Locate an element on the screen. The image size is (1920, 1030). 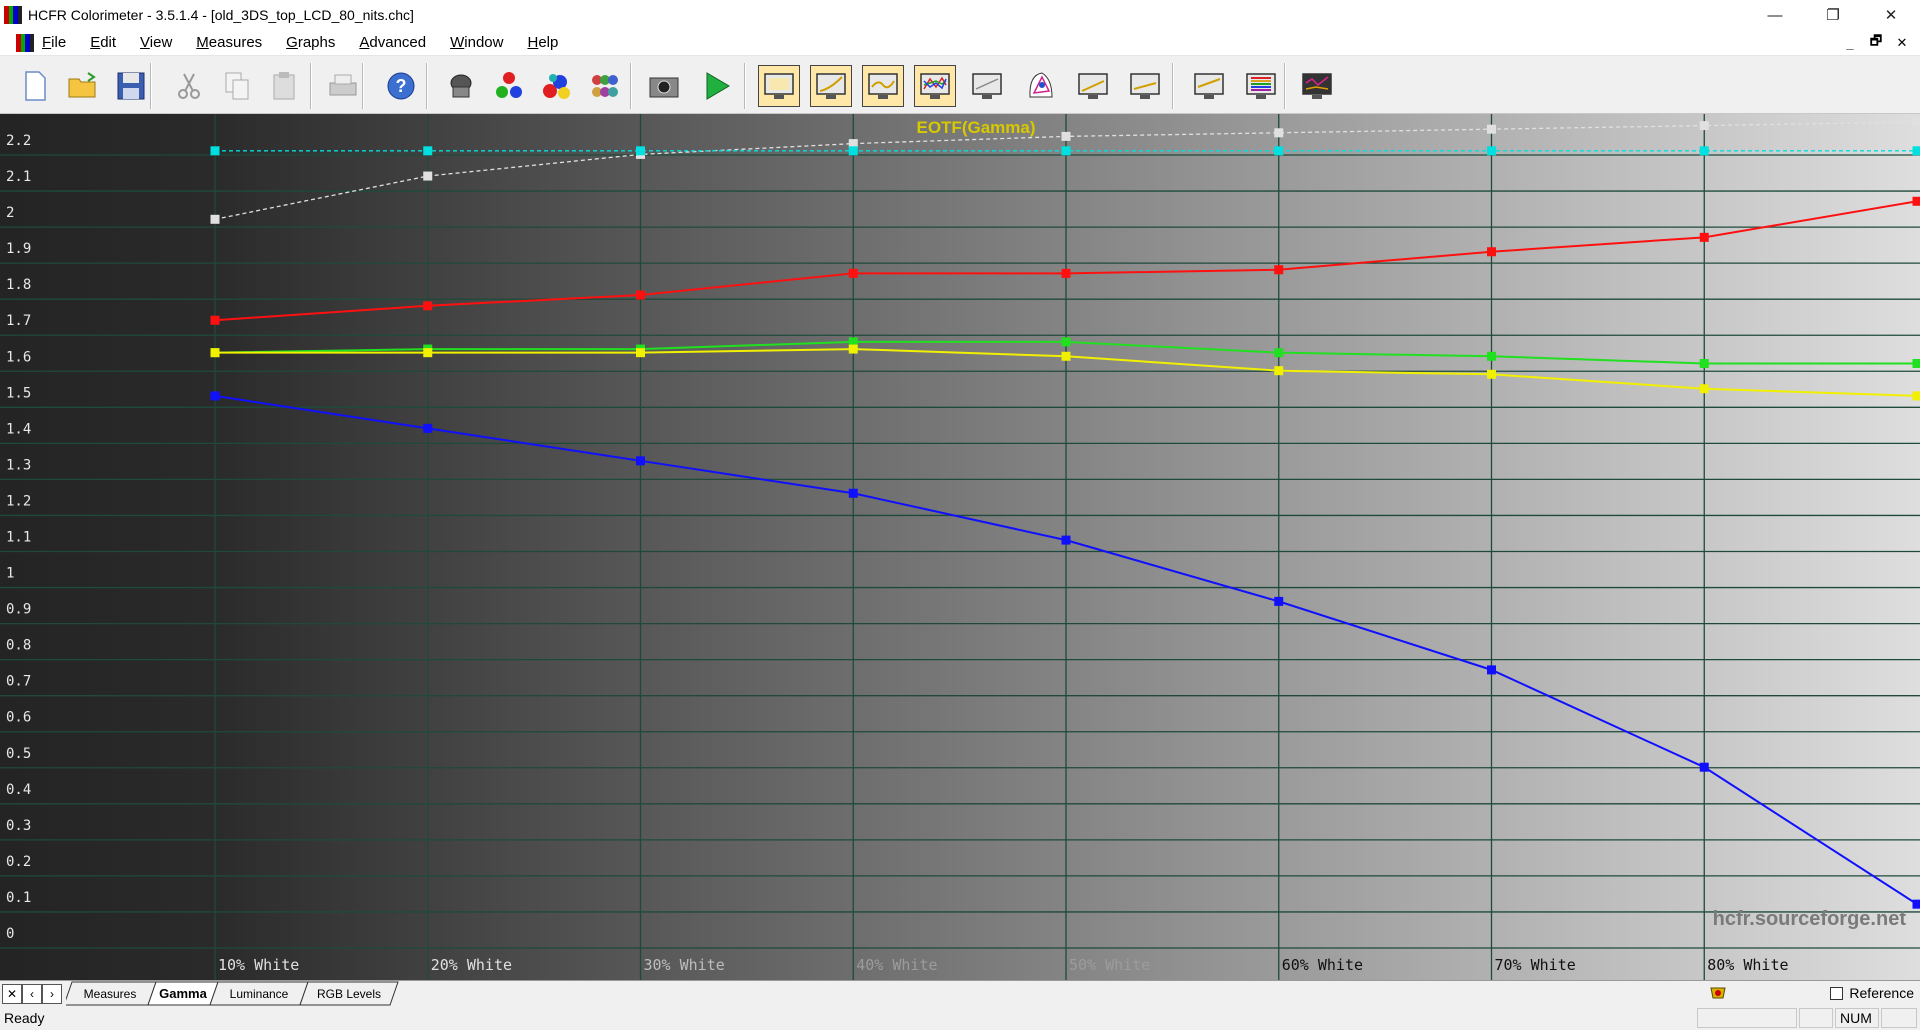
document-icon is located at coordinates (25, 42).